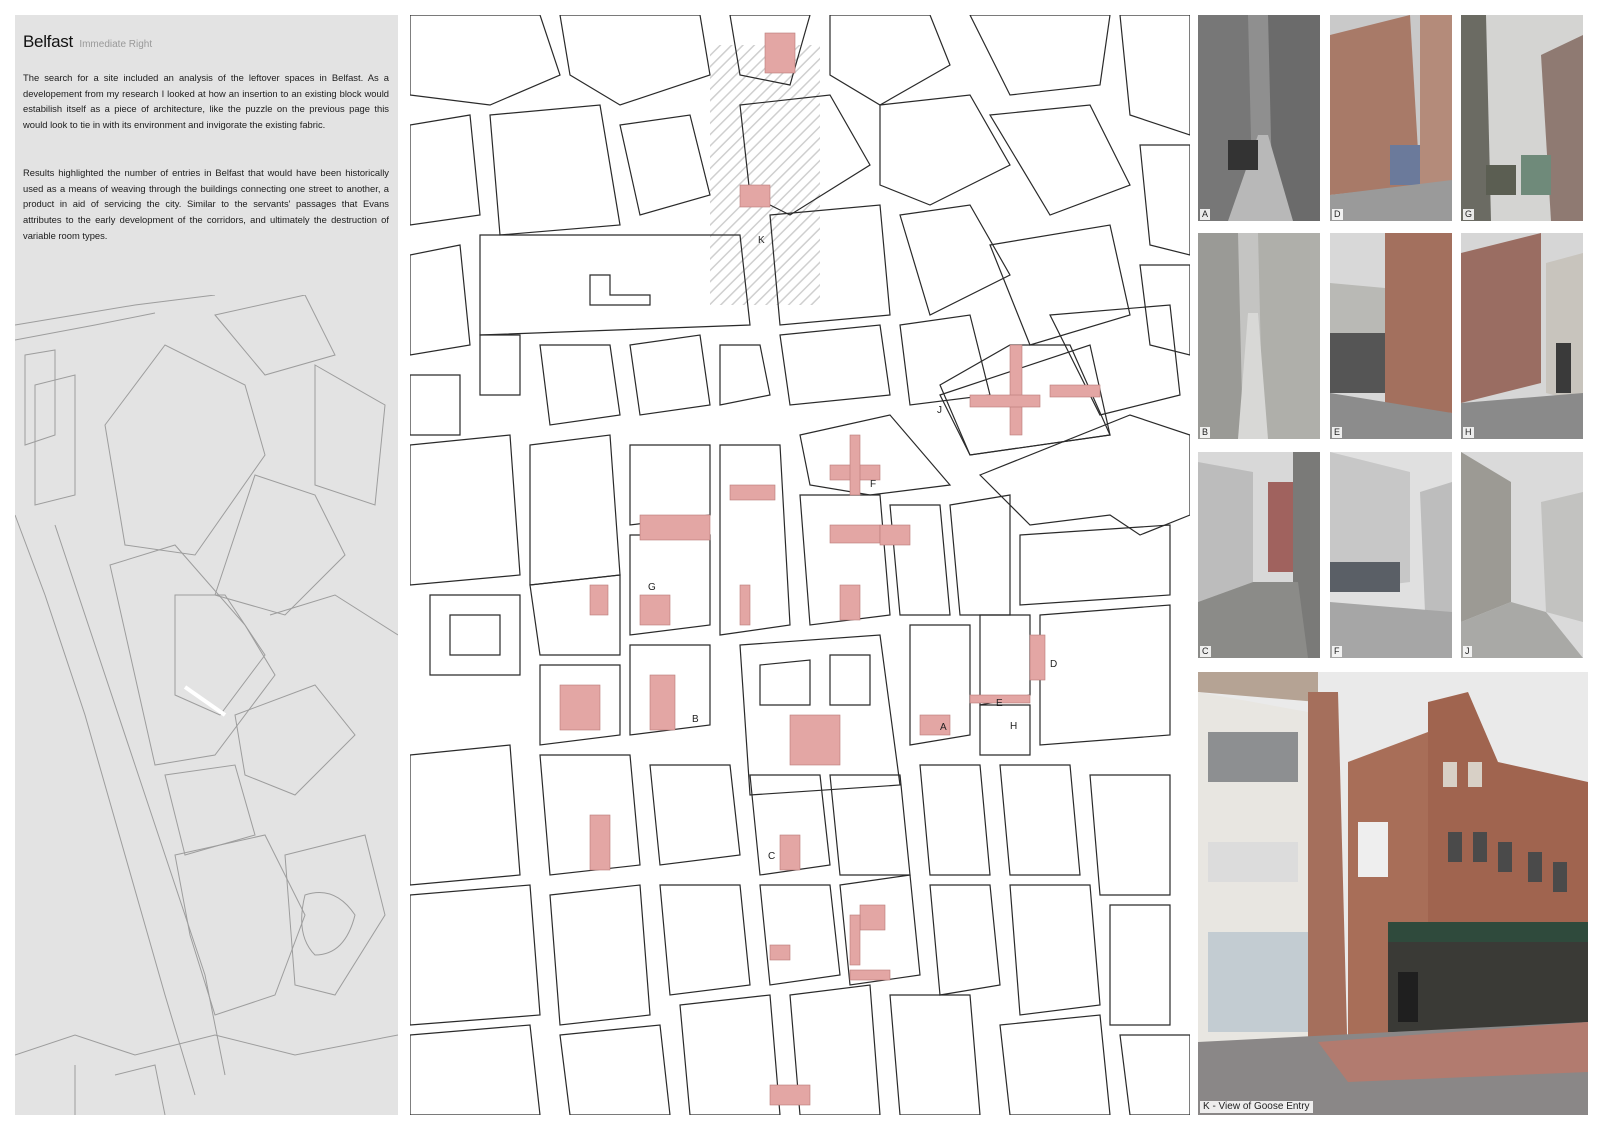 Image resolution: width=1600 pixels, height=1131 pixels. I want to click on photo-label-e: E, so click(1337, 432).